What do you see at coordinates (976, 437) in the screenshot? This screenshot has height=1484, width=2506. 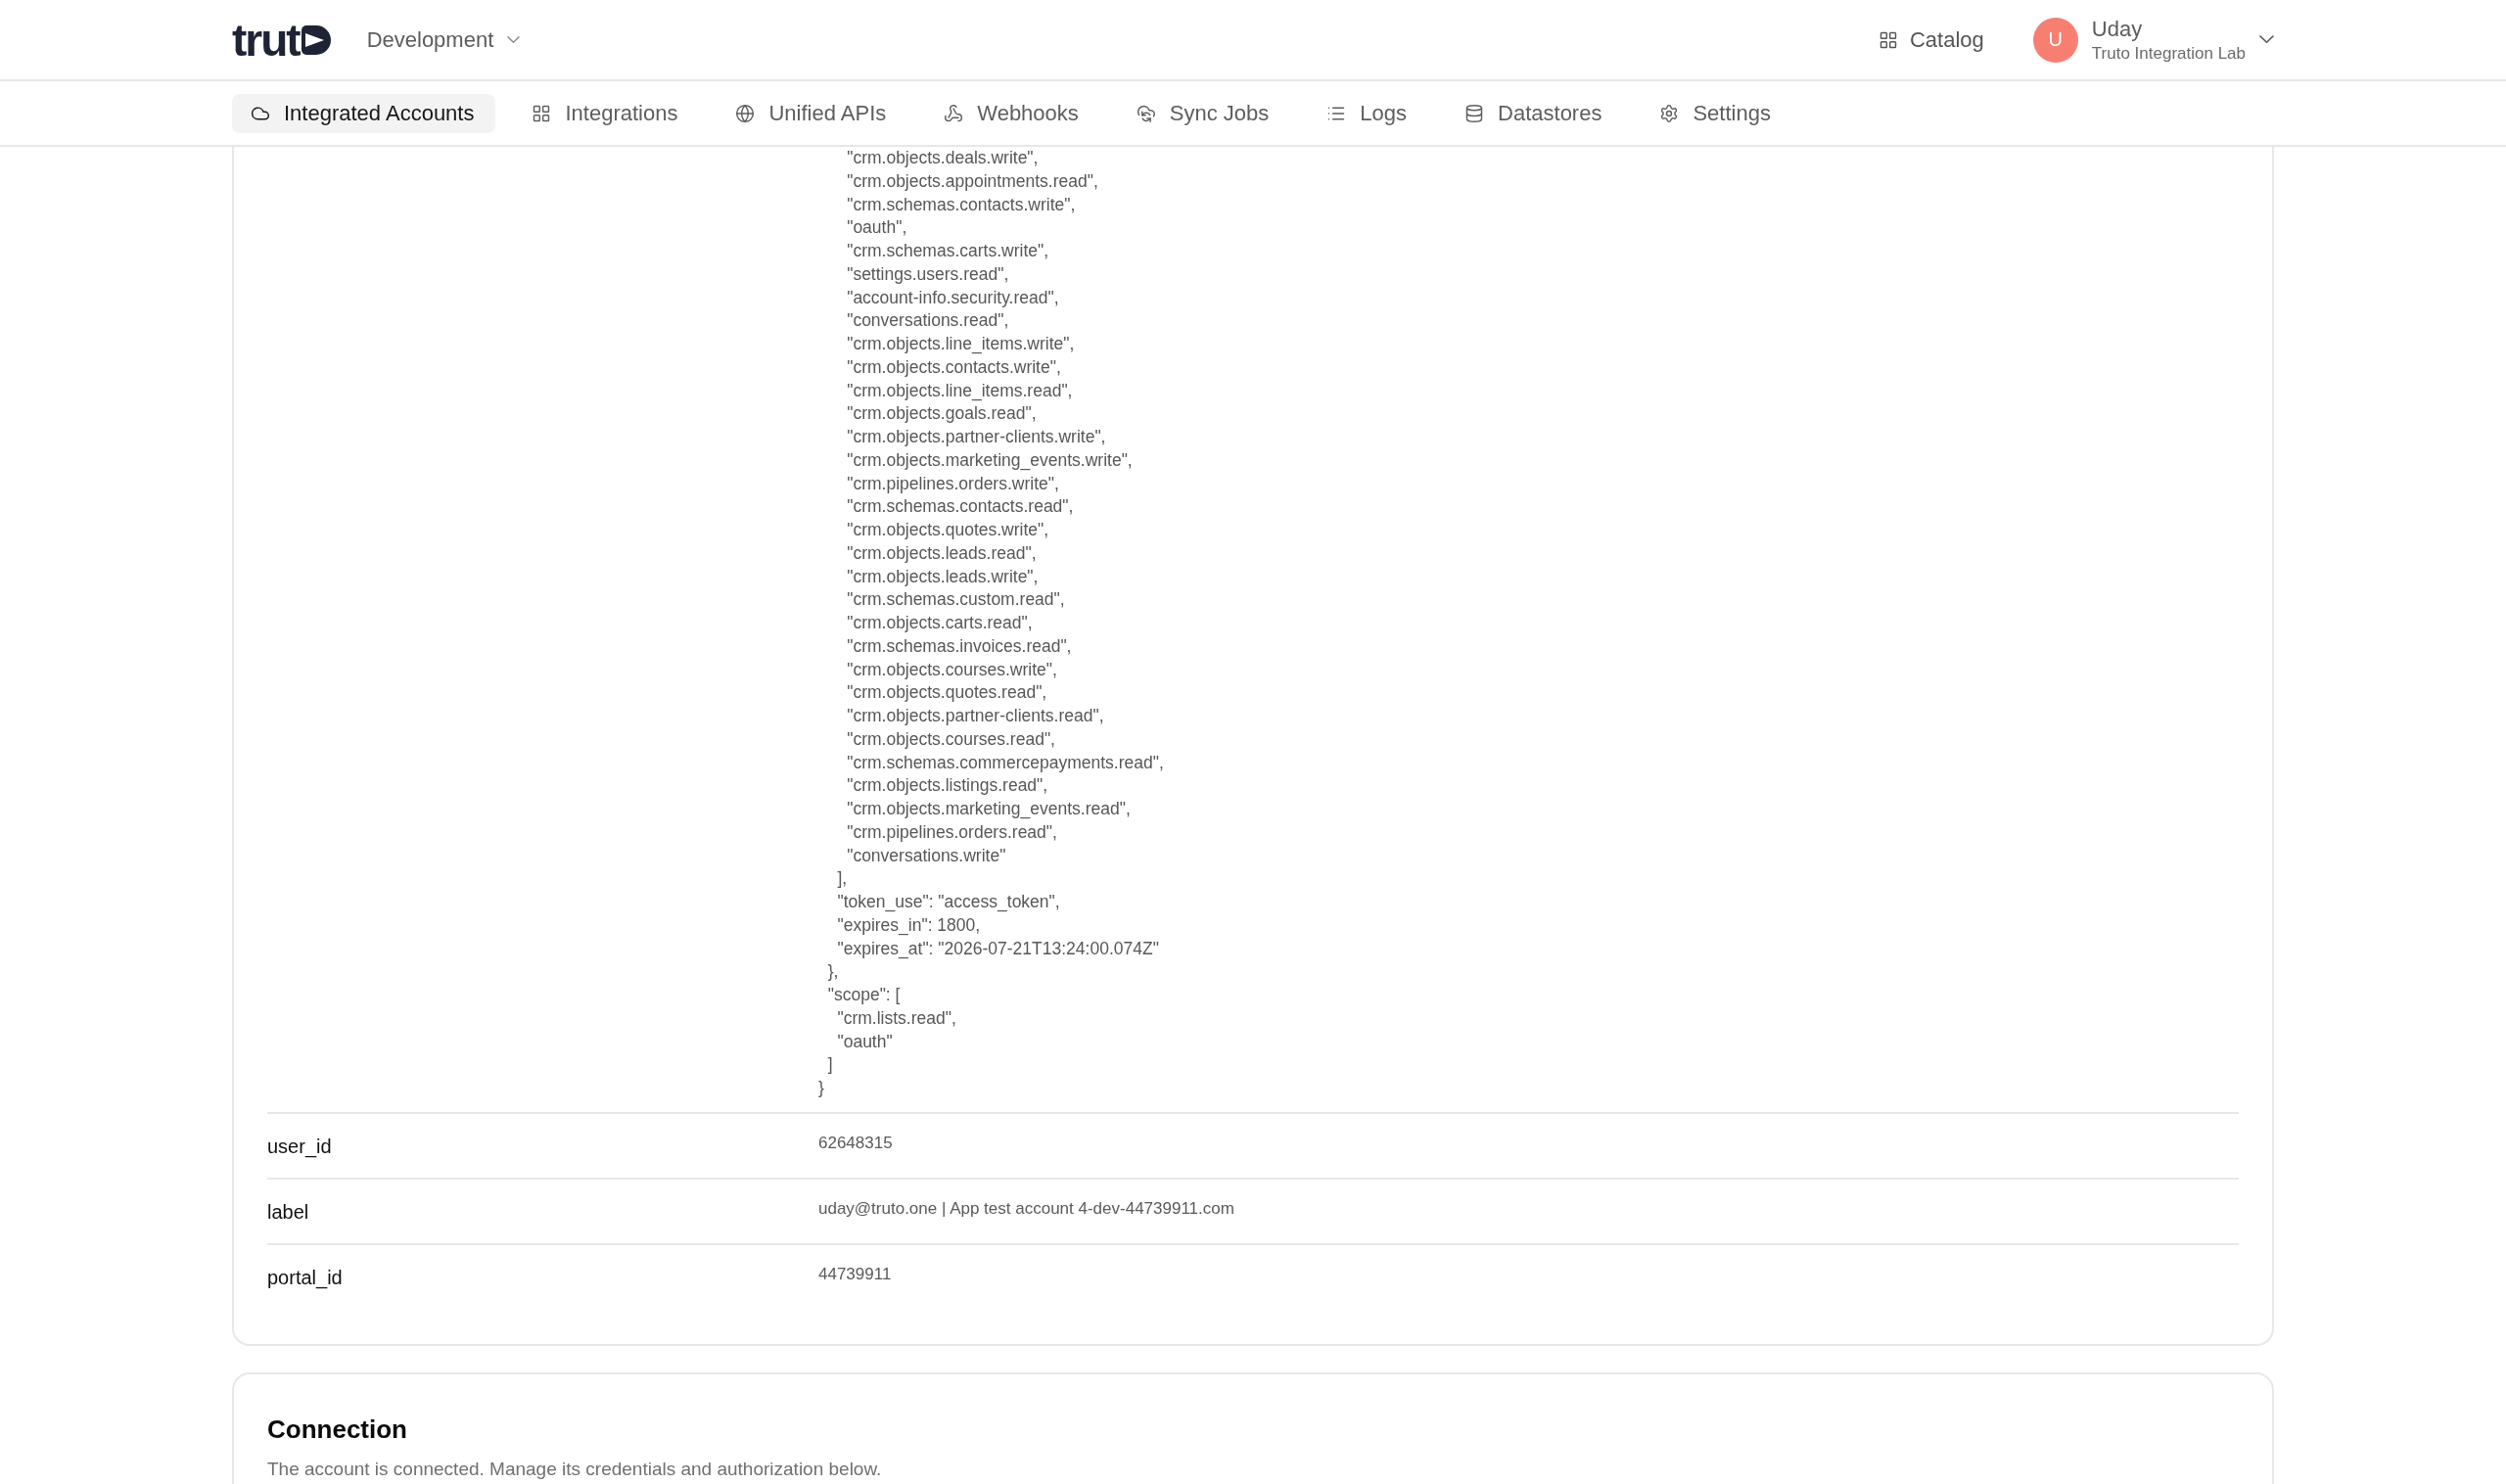 I see `code-line: "crm.objects.partner-clients.write",` at bounding box center [976, 437].